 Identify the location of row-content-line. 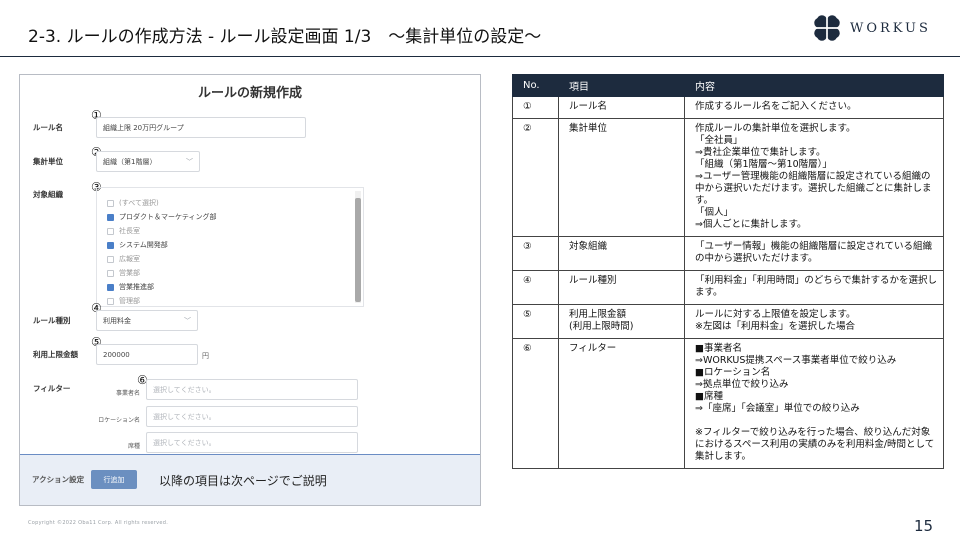
(817, 421).